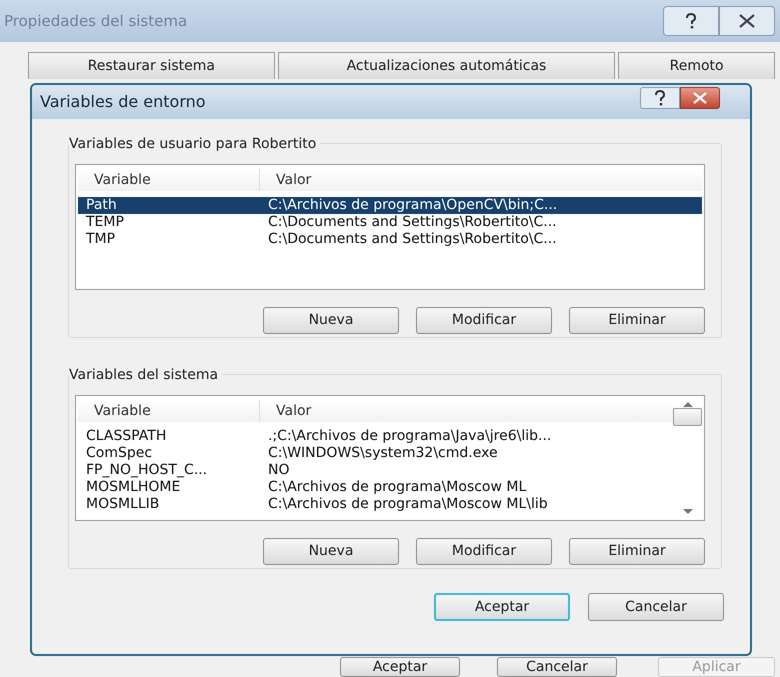 This screenshot has width=780, height=677. Describe the element at coordinates (687, 417) in the screenshot. I see `scroll-thumb` at that location.